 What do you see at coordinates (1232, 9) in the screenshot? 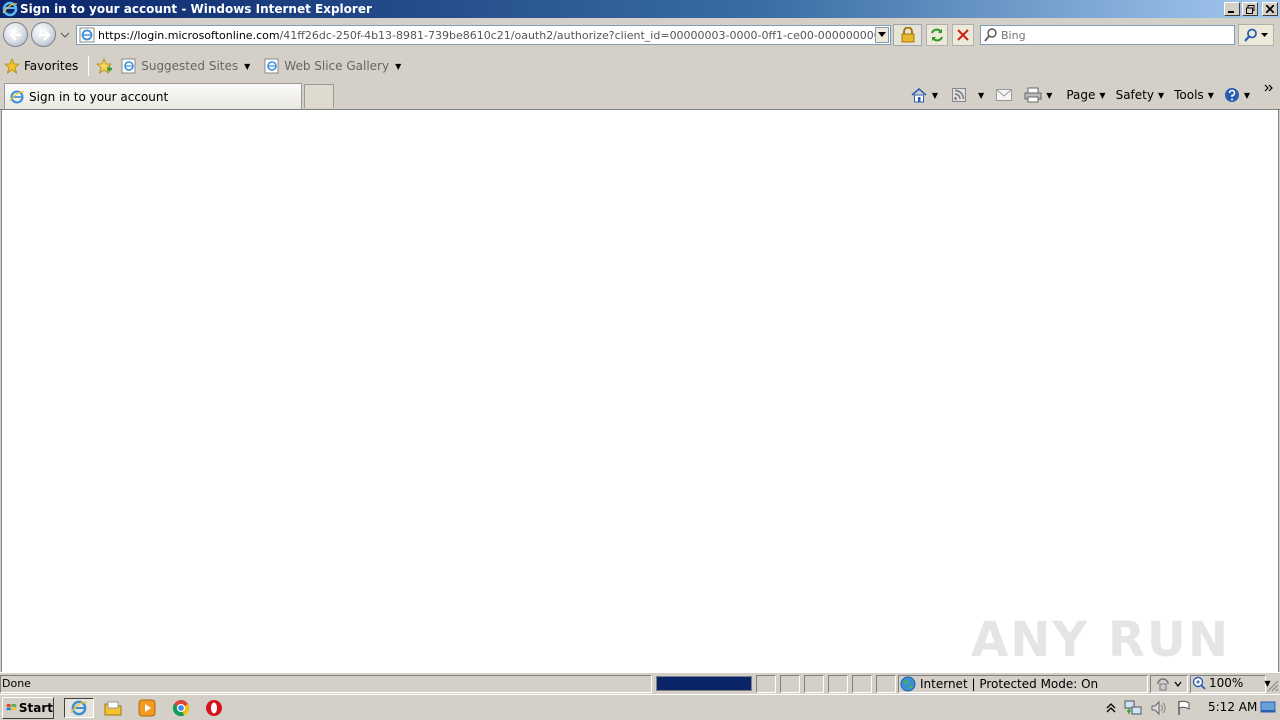
I see `minimize-button` at bounding box center [1232, 9].